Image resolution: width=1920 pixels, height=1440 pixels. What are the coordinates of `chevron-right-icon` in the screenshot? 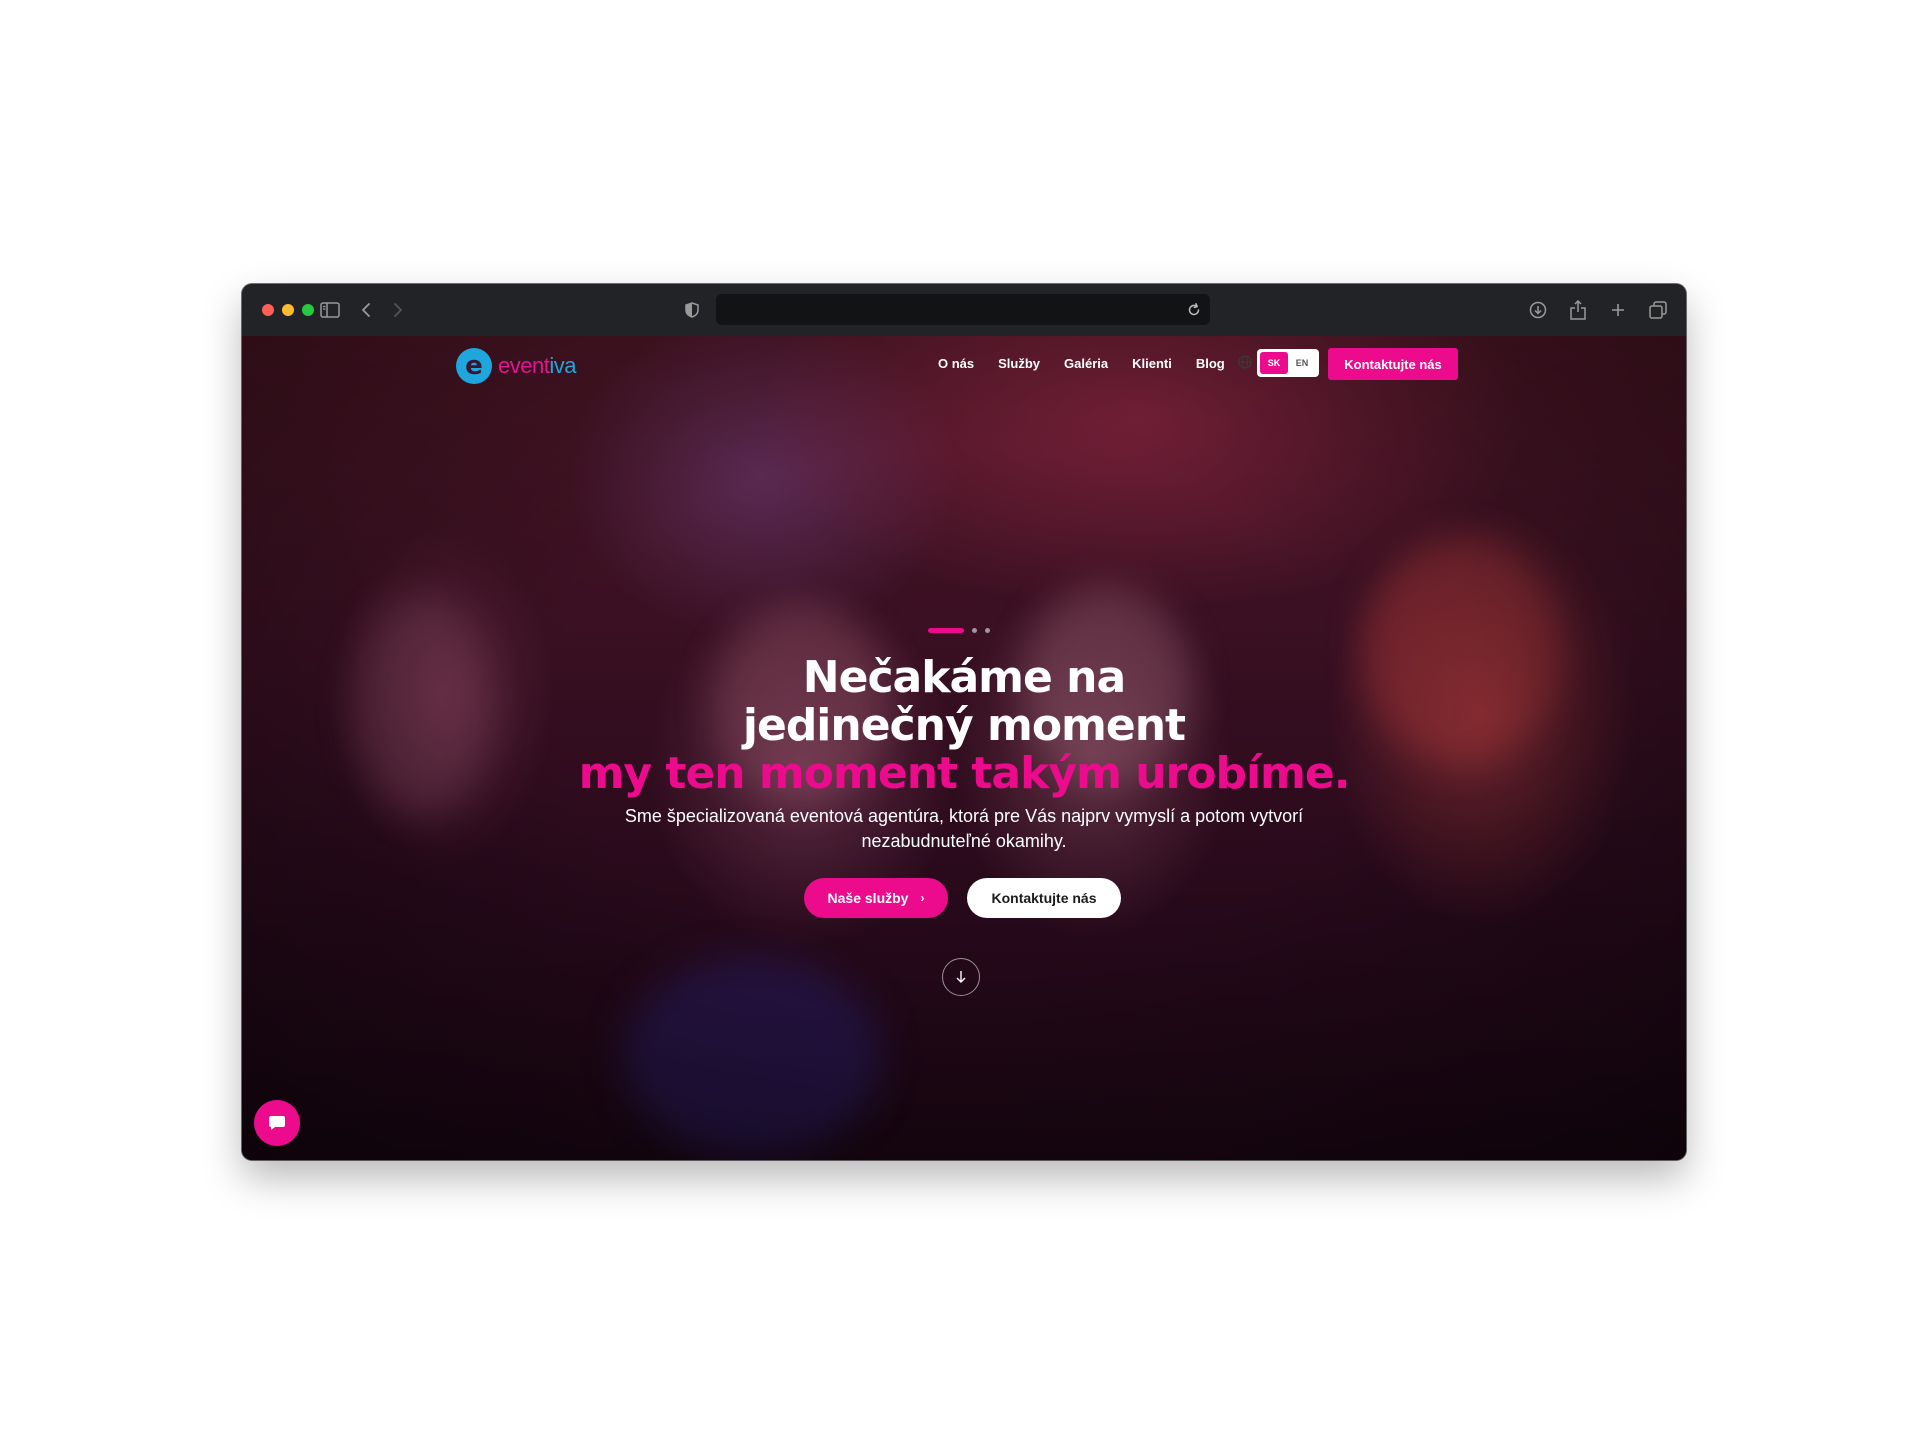 It's located at (398, 310).